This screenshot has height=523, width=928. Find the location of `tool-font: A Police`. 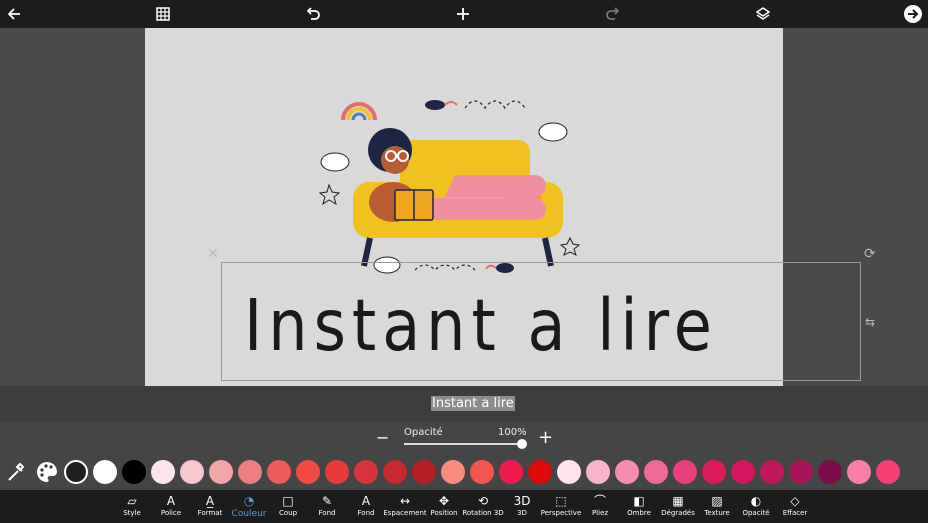

tool-font: A Police is located at coordinates (171, 507).